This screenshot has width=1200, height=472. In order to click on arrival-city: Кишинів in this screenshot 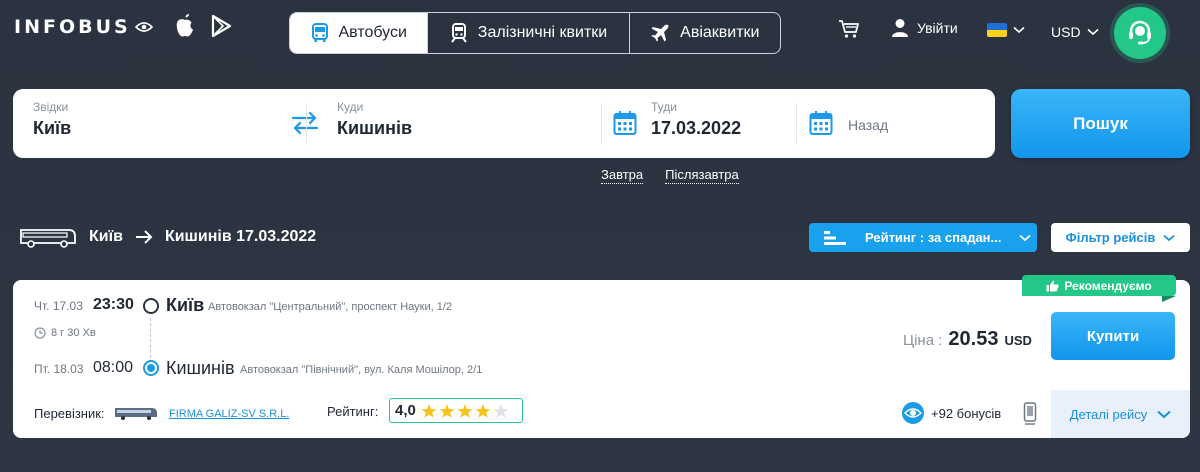, I will do `click(200, 368)`.